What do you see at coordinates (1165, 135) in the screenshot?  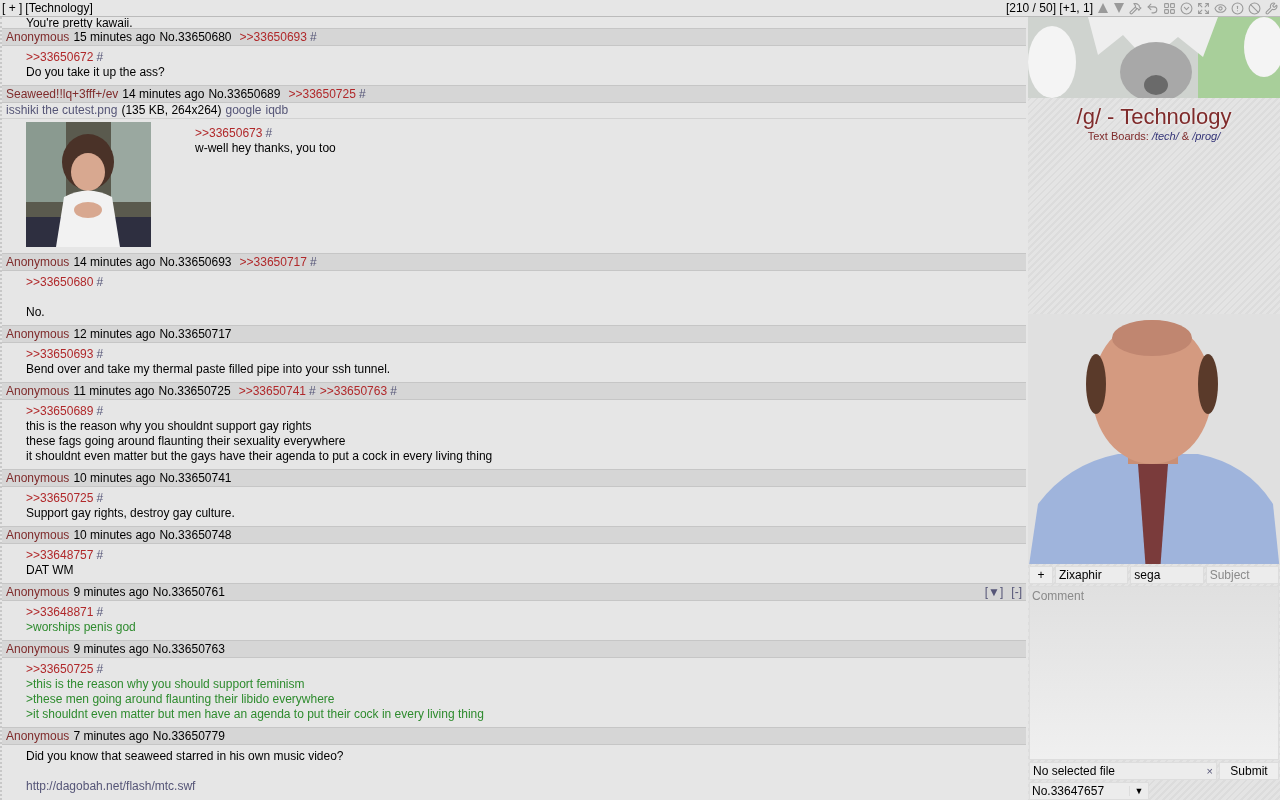 I see `board-link: /tech/` at bounding box center [1165, 135].